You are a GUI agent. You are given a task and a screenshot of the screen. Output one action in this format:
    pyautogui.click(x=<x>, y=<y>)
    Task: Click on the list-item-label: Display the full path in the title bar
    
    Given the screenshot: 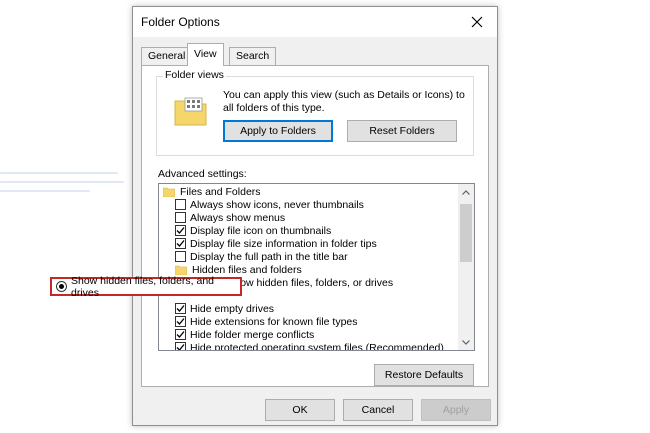 What is the action you would take?
    pyautogui.click(x=269, y=256)
    